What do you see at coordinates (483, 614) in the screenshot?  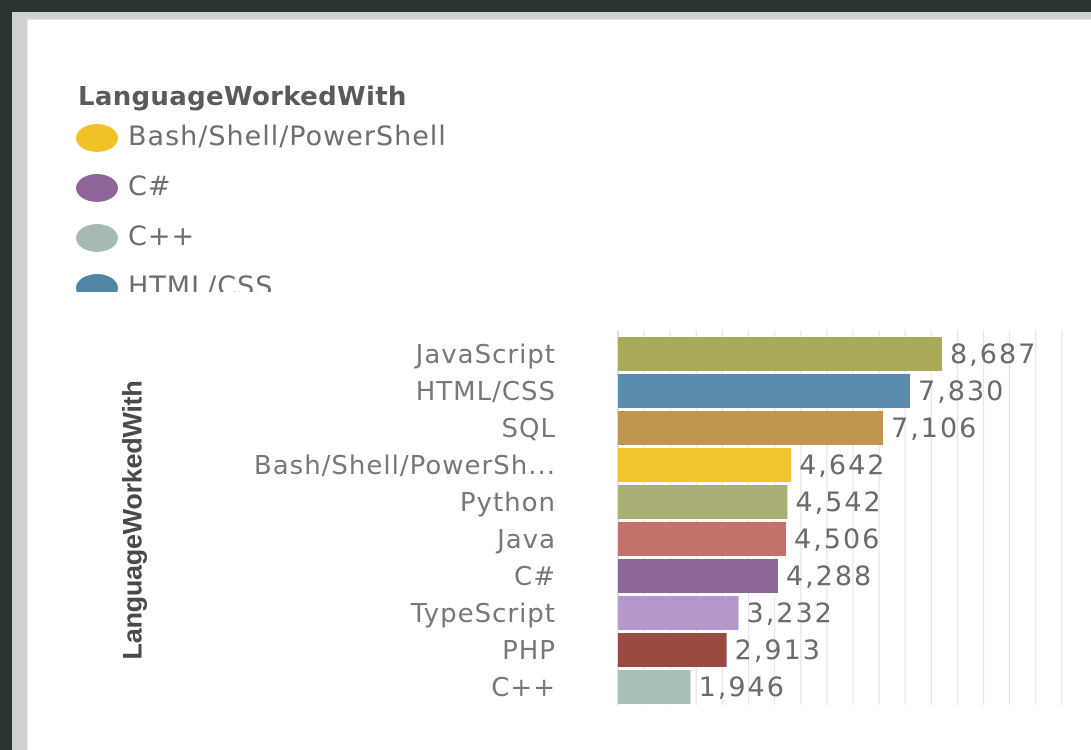 I see `category-label: TypeScript` at bounding box center [483, 614].